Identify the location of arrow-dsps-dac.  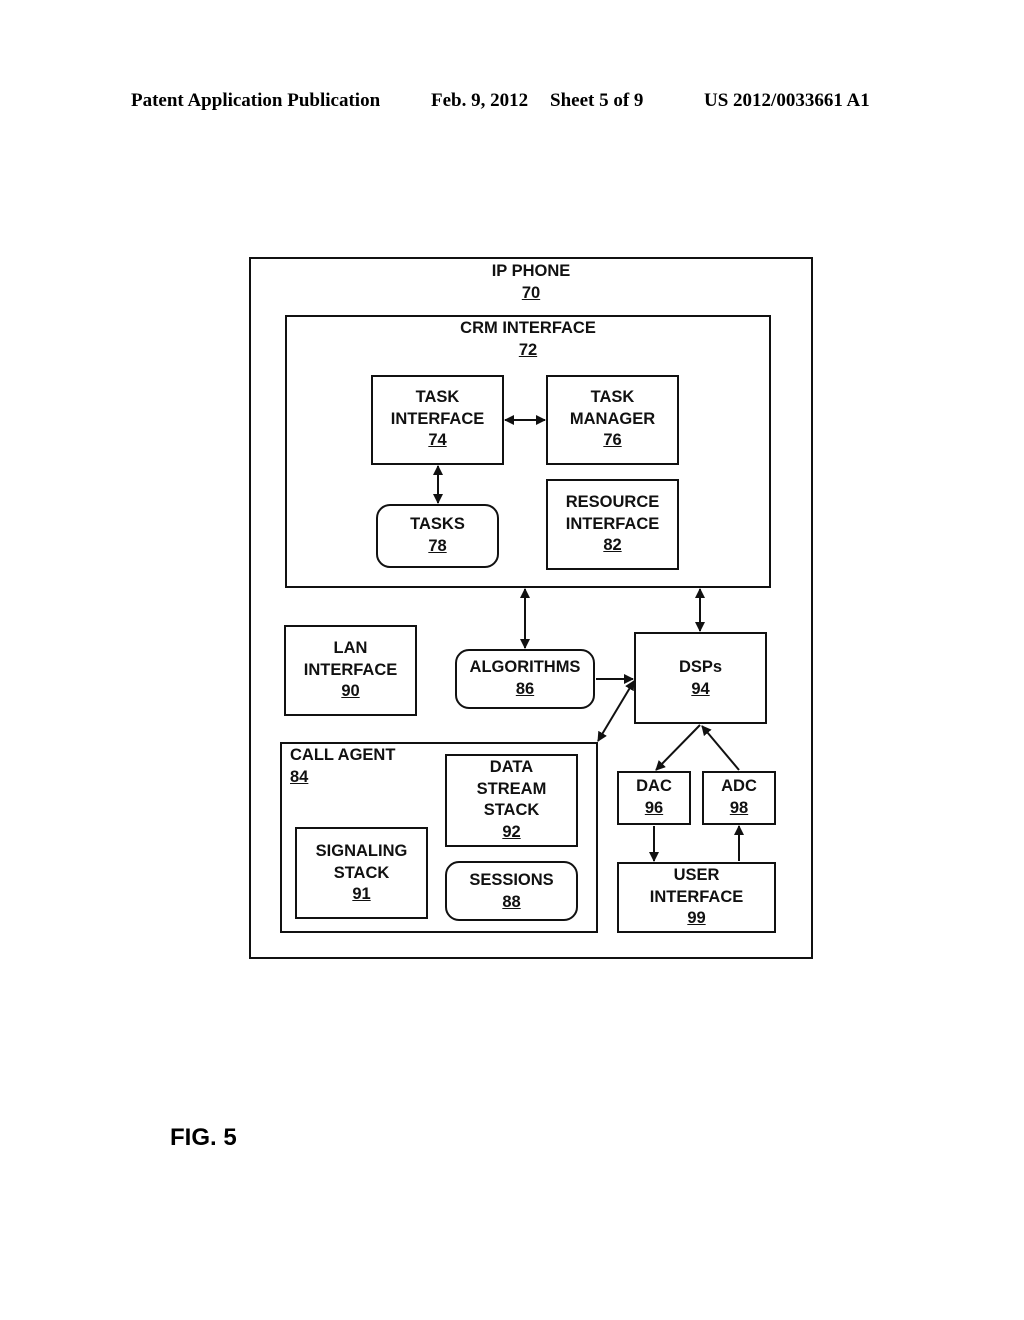
(678, 747).